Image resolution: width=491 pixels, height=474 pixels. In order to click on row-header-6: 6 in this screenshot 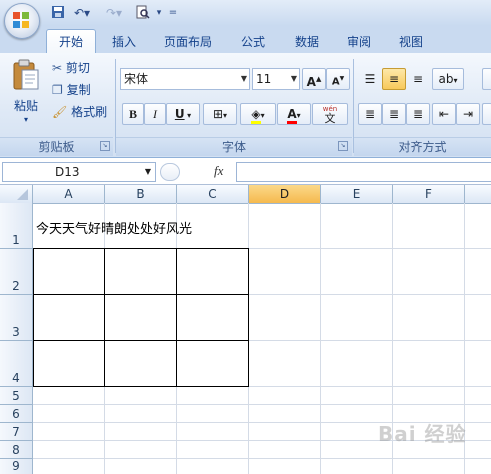, I will do `click(16, 414)`.